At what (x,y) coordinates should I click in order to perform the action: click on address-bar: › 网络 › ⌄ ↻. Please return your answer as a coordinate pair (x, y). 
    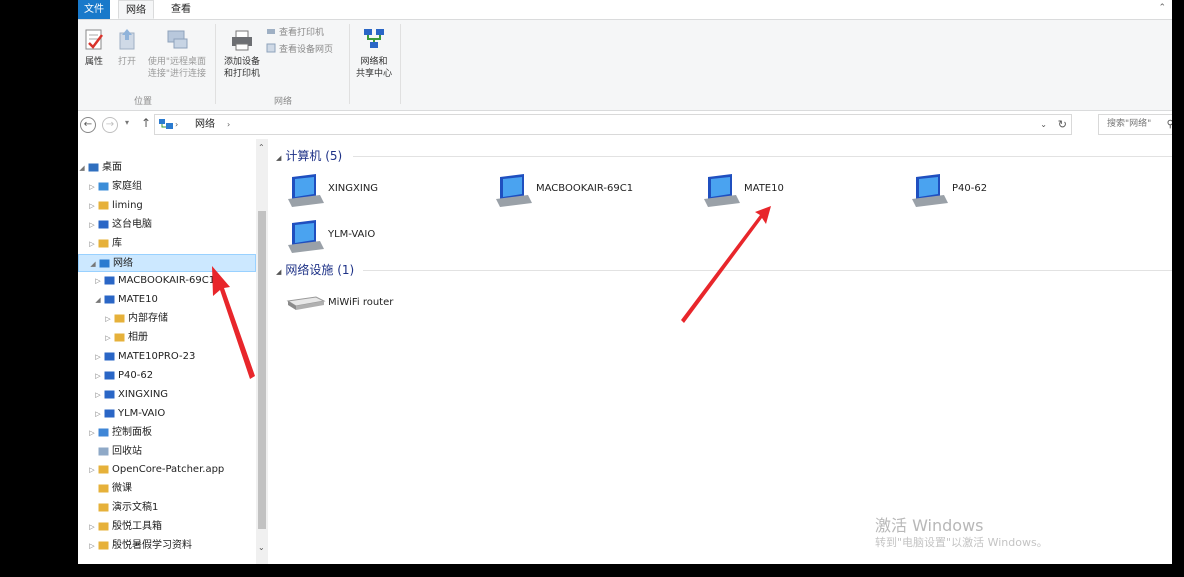
    Looking at the image, I should click on (613, 124).